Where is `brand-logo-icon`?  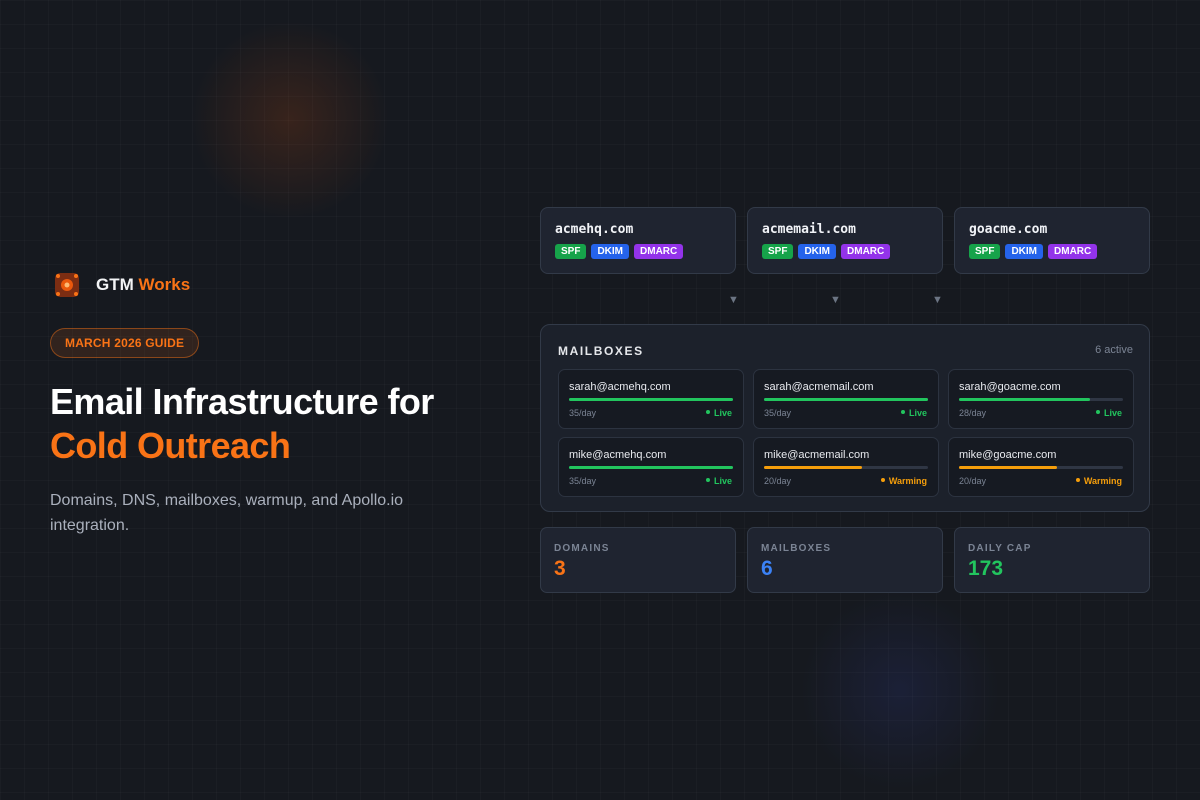
brand-logo-icon is located at coordinates (67, 285).